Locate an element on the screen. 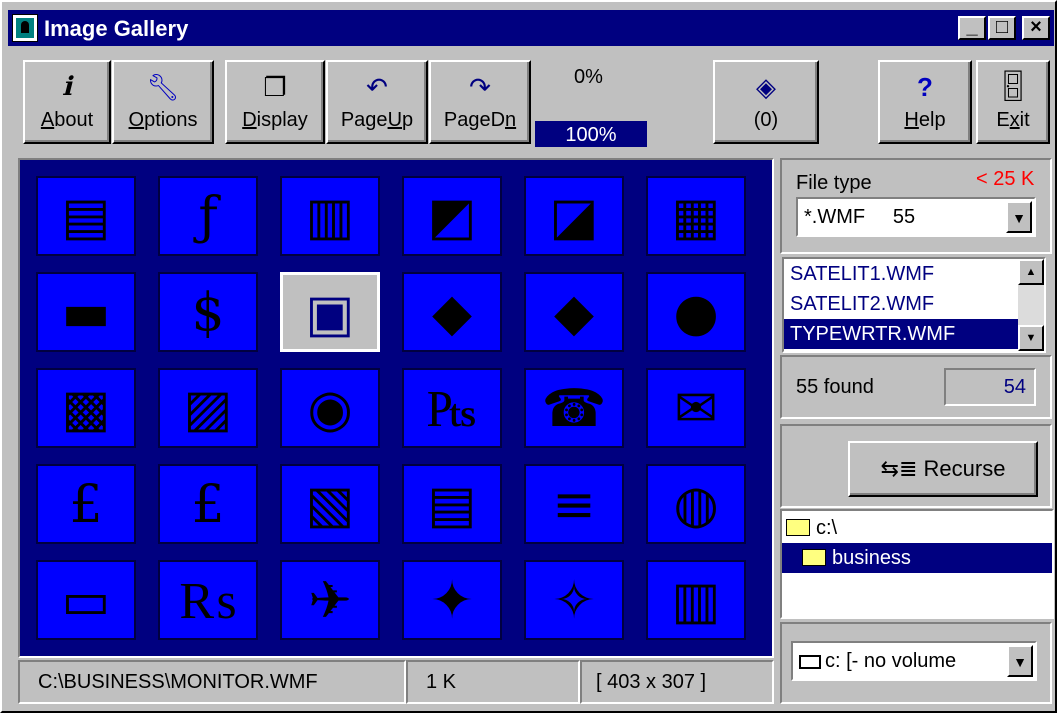 This screenshot has width=1057, height=713. found-index-value: 54 is located at coordinates (990, 387).